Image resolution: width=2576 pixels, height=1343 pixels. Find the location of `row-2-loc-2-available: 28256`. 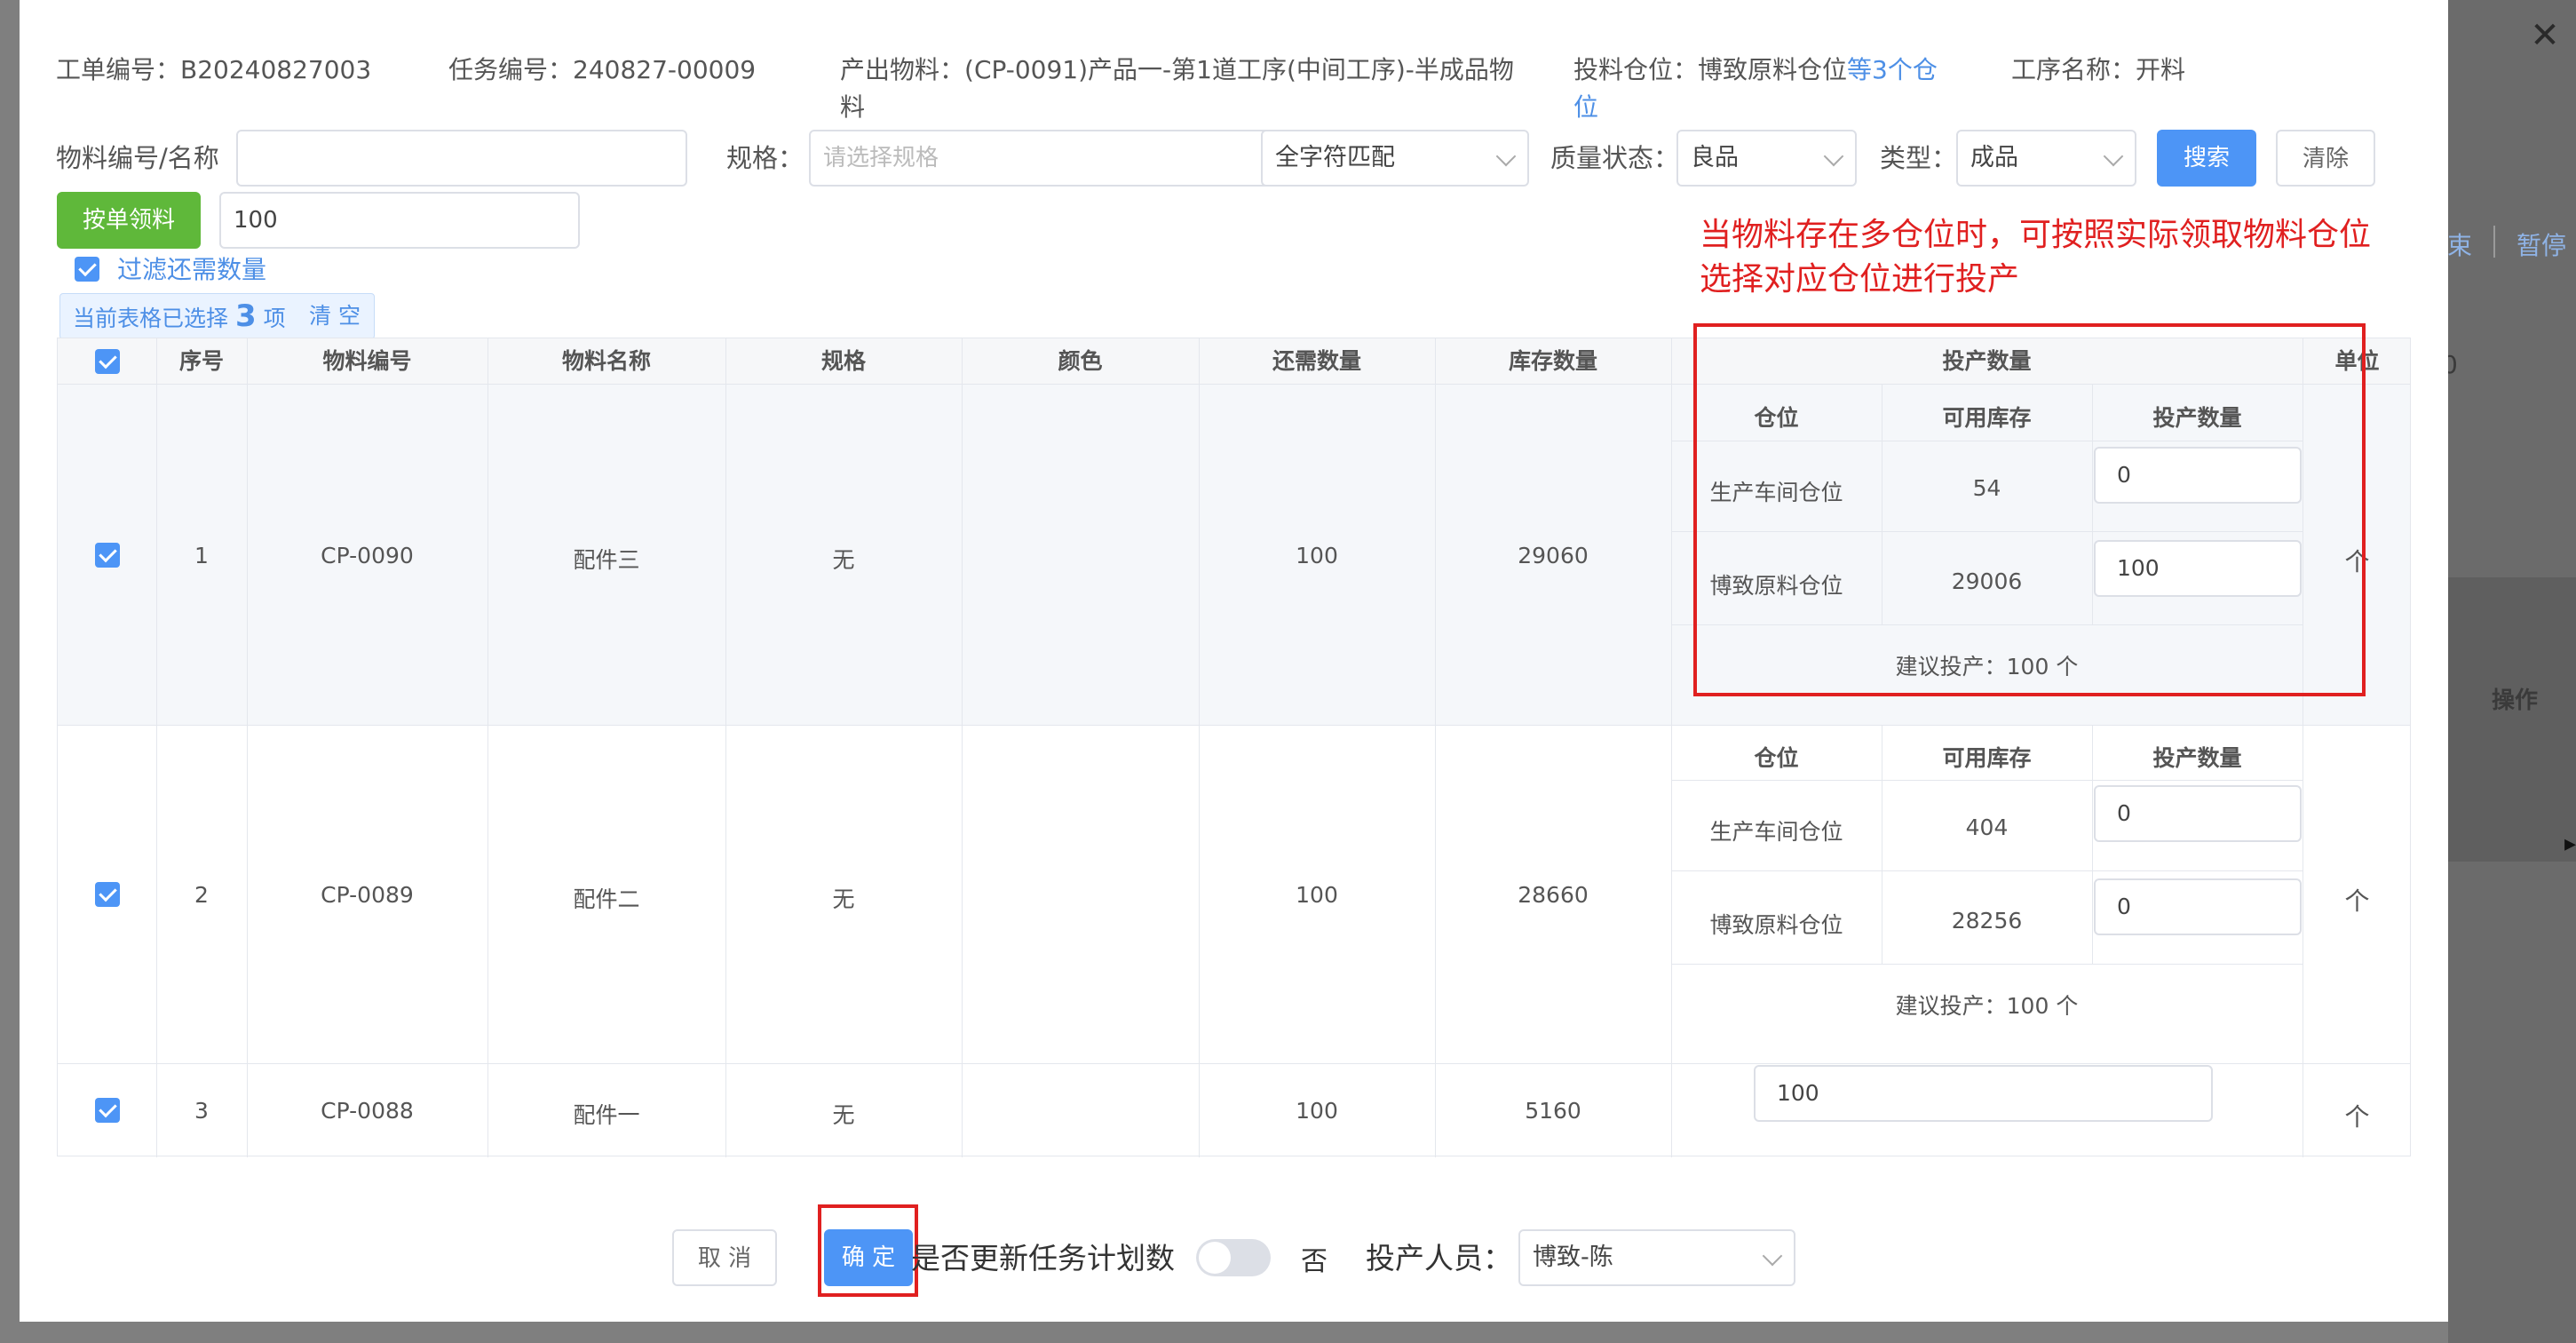

row-2-loc-2-available: 28256 is located at coordinates (1987, 921).